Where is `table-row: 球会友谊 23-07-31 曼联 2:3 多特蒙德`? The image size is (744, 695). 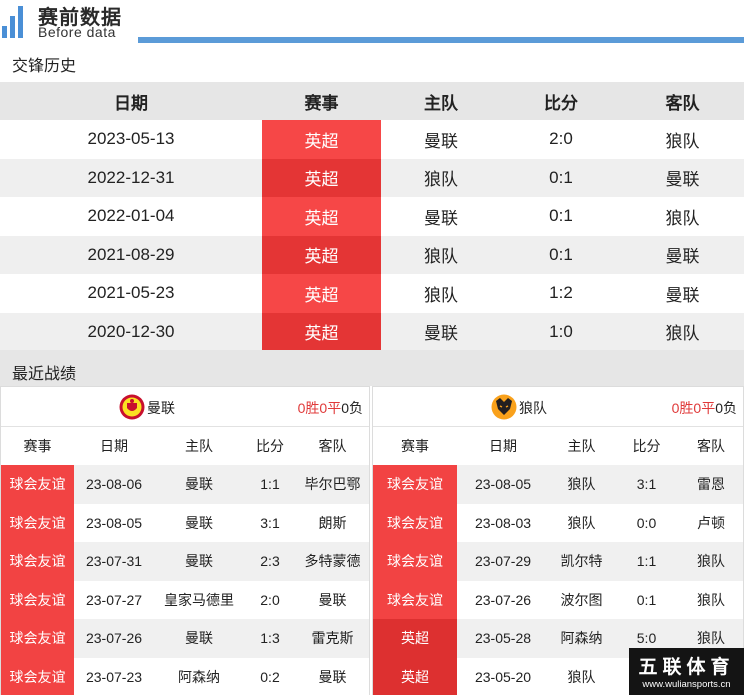
table-row: 球会友谊 23-07-31 曼联 2:3 多特蒙德 is located at coordinates (185, 561).